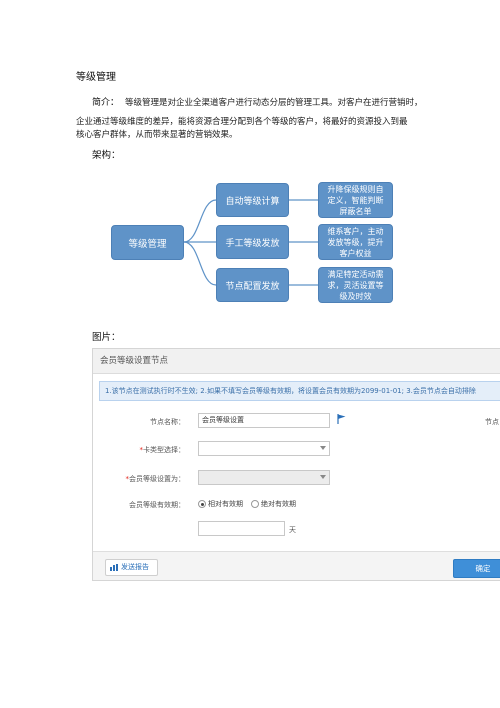  I want to click on body-line-2: 核心客户群体，从而带来显著的营销效果。, so click(157, 135).